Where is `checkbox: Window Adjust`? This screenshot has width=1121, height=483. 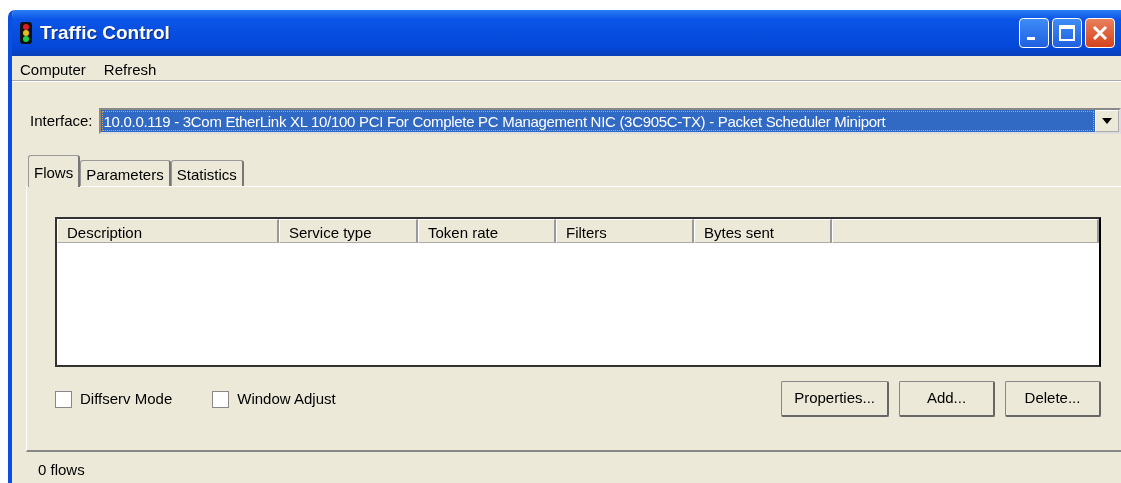
checkbox: Window Adjust is located at coordinates (274, 399).